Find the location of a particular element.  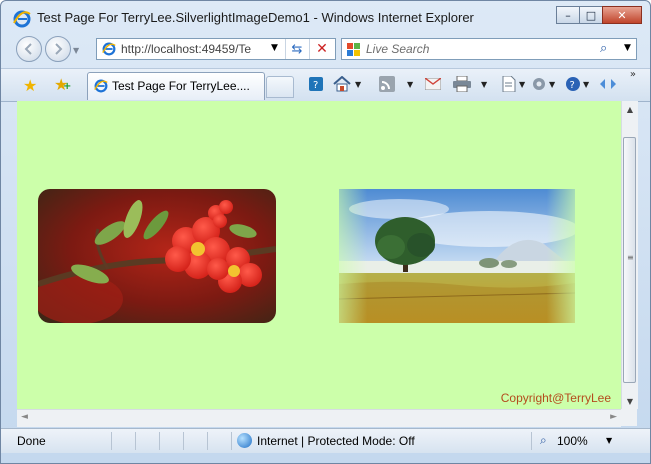

print-button: ▼ is located at coordinates (470, 84).